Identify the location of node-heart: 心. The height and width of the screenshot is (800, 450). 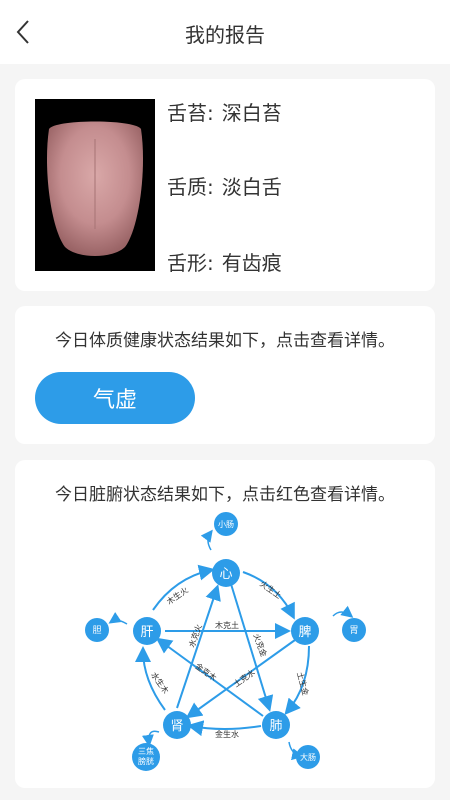
(226, 573).